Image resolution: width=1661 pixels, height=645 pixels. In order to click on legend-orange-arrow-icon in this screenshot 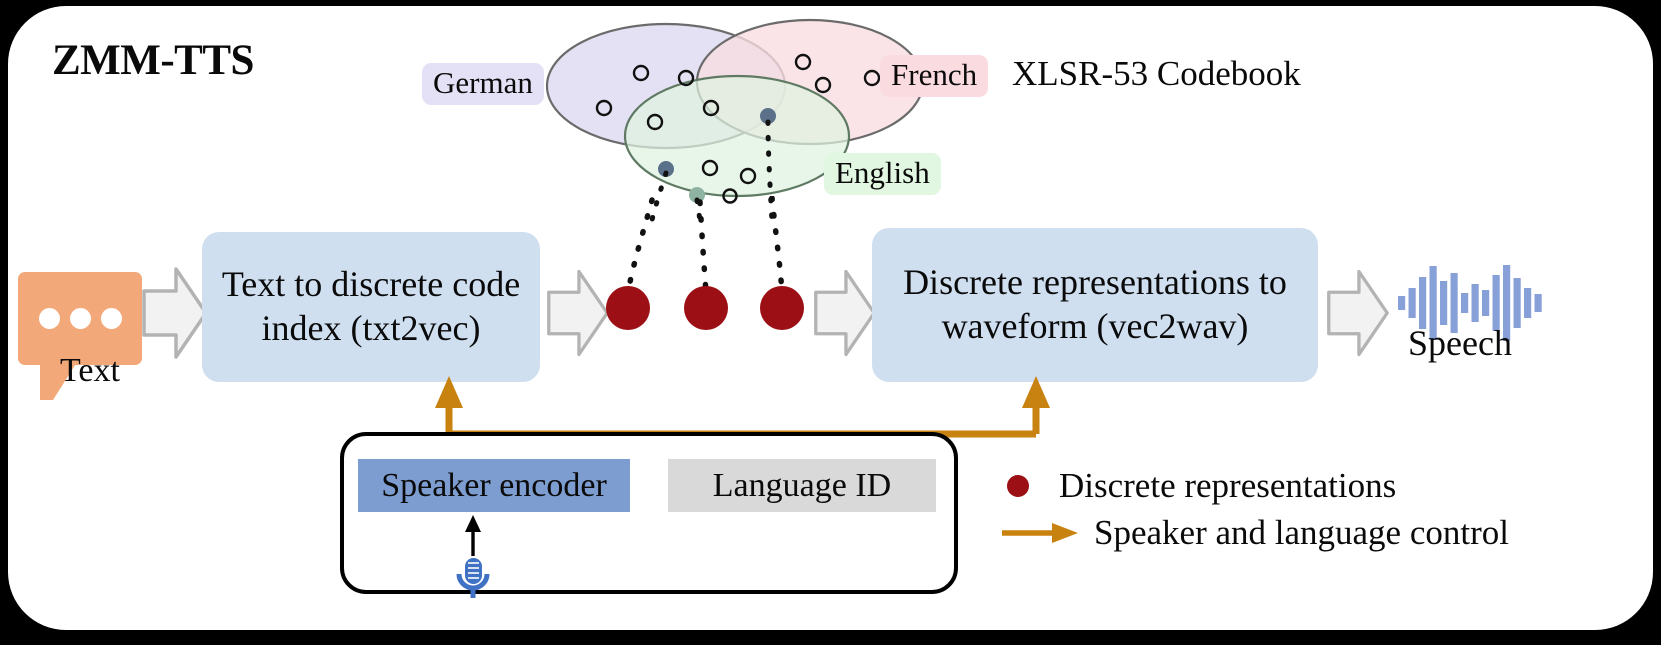, I will do `click(1040, 533)`.